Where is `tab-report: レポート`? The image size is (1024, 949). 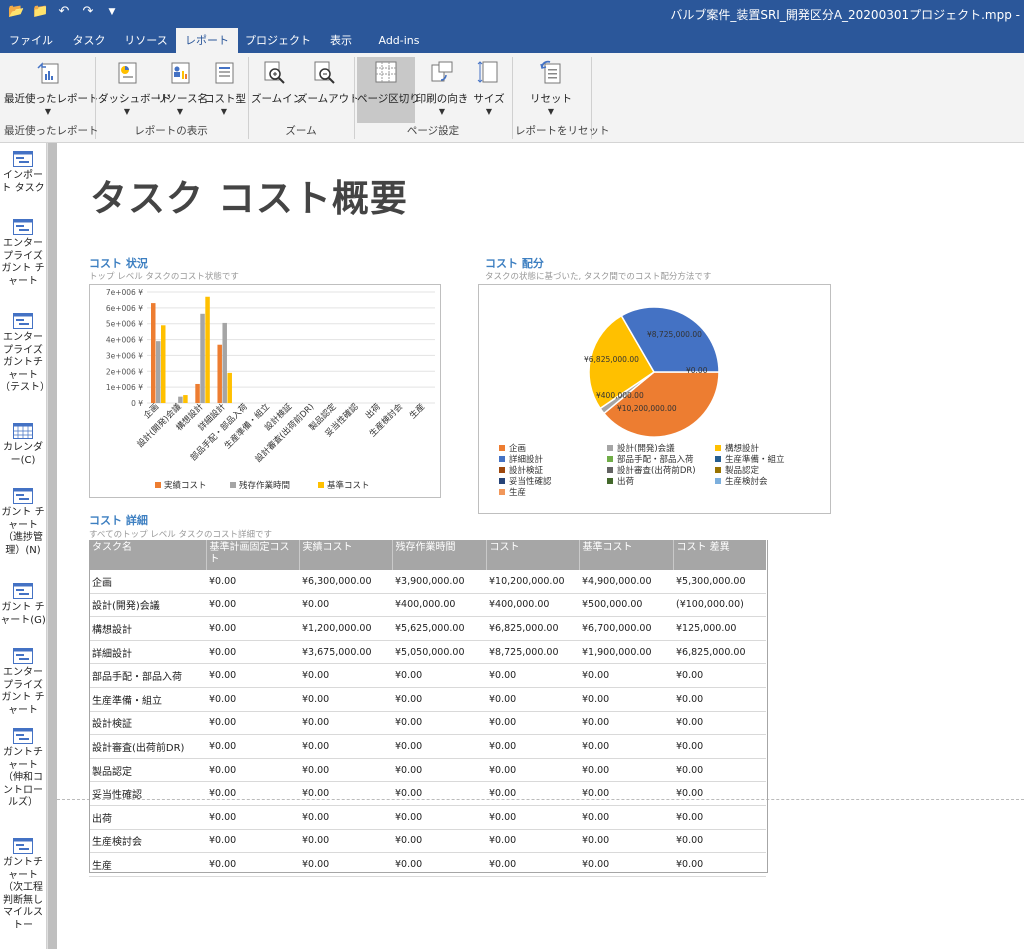 tab-report: レポート is located at coordinates (207, 40).